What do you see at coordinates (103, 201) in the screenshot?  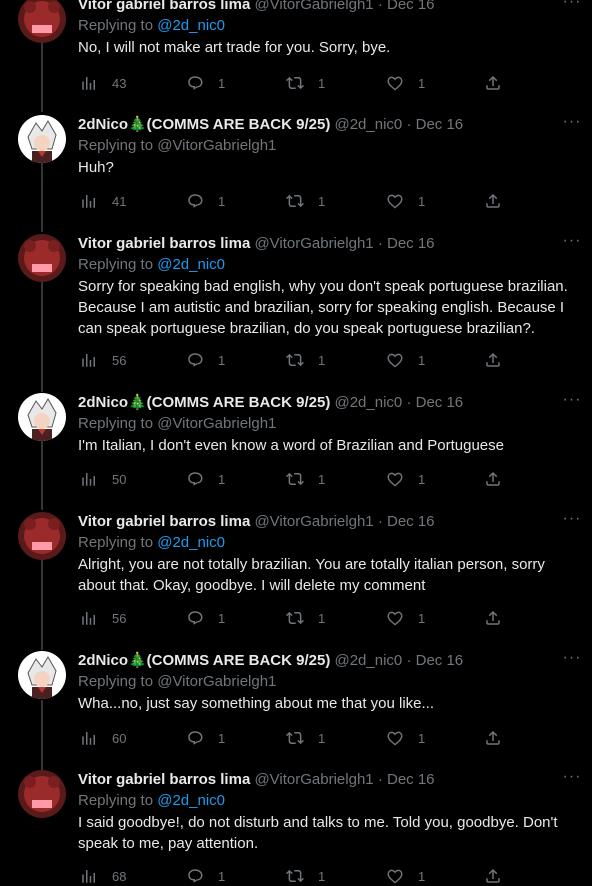 I see `views-button: 41` at bounding box center [103, 201].